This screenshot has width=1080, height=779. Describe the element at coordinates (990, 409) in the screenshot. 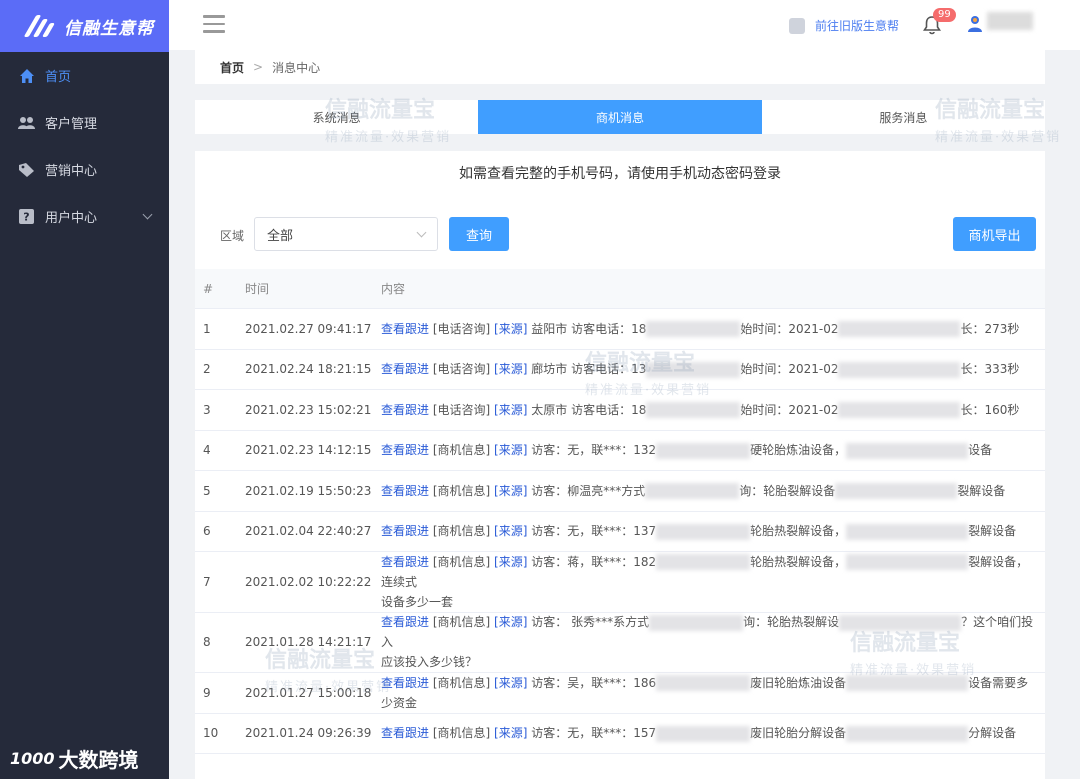

I see `row-text: 长：160秒` at that location.